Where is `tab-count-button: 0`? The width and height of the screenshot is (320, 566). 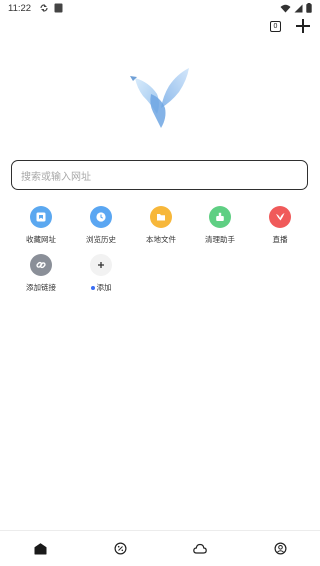 tab-count-button: 0 is located at coordinates (275, 26).